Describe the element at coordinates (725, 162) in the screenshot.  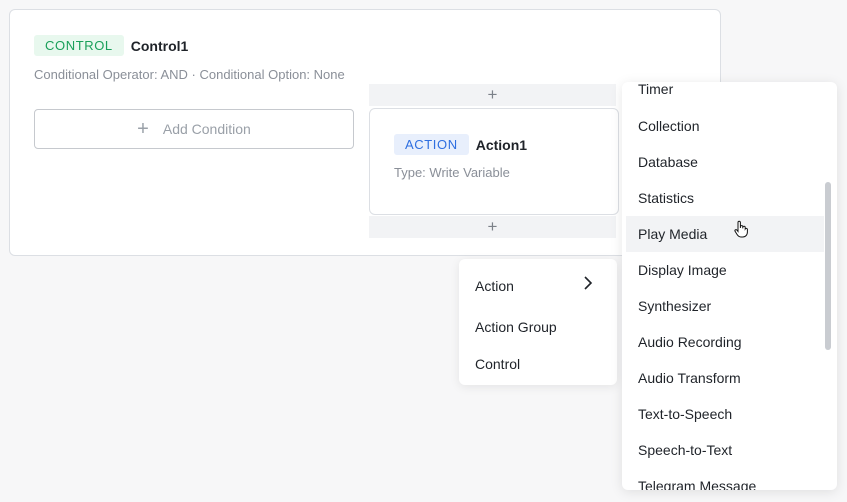
I see `submenu-item: Database` at that location.